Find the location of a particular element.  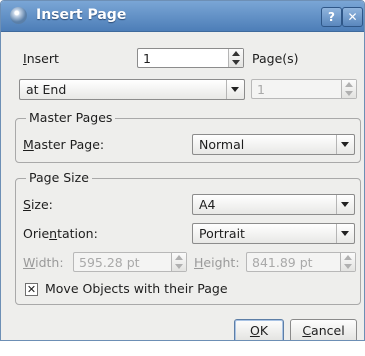

orientation-label: Orientation: is located at coordinates (60, 233).